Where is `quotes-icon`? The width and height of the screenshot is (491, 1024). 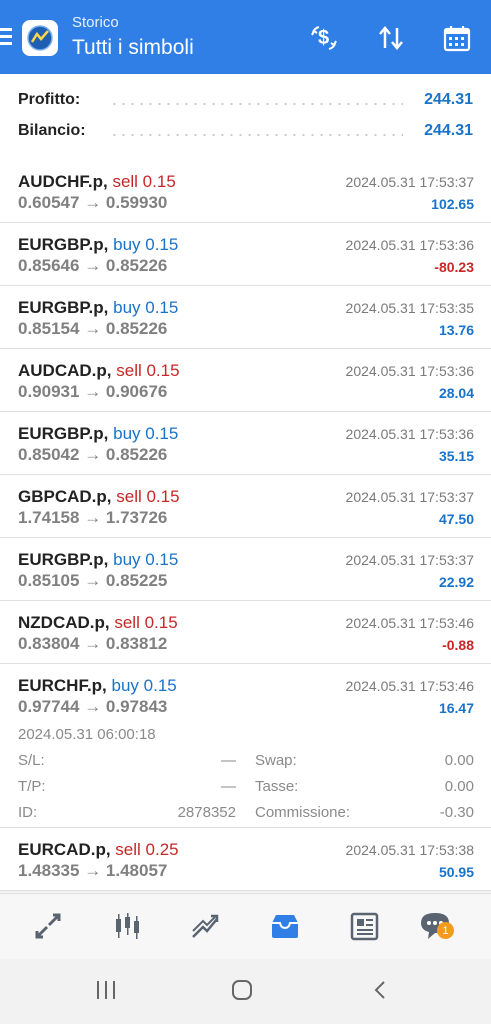 quotes-icon is located at coordinates (48, 926).